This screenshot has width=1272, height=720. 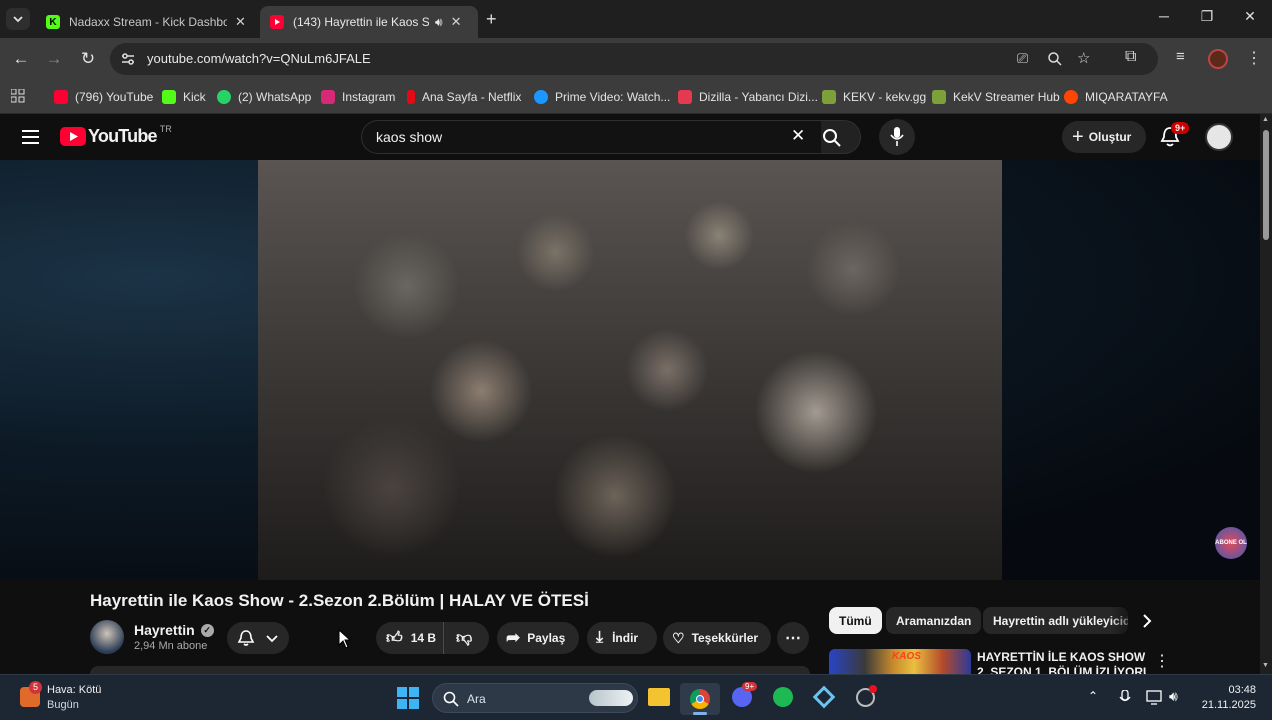 What do you see at coordinates (1180, 56) in the screenshot?
I see `media-control-icon: ≡` at bounding box center [1180, 56].